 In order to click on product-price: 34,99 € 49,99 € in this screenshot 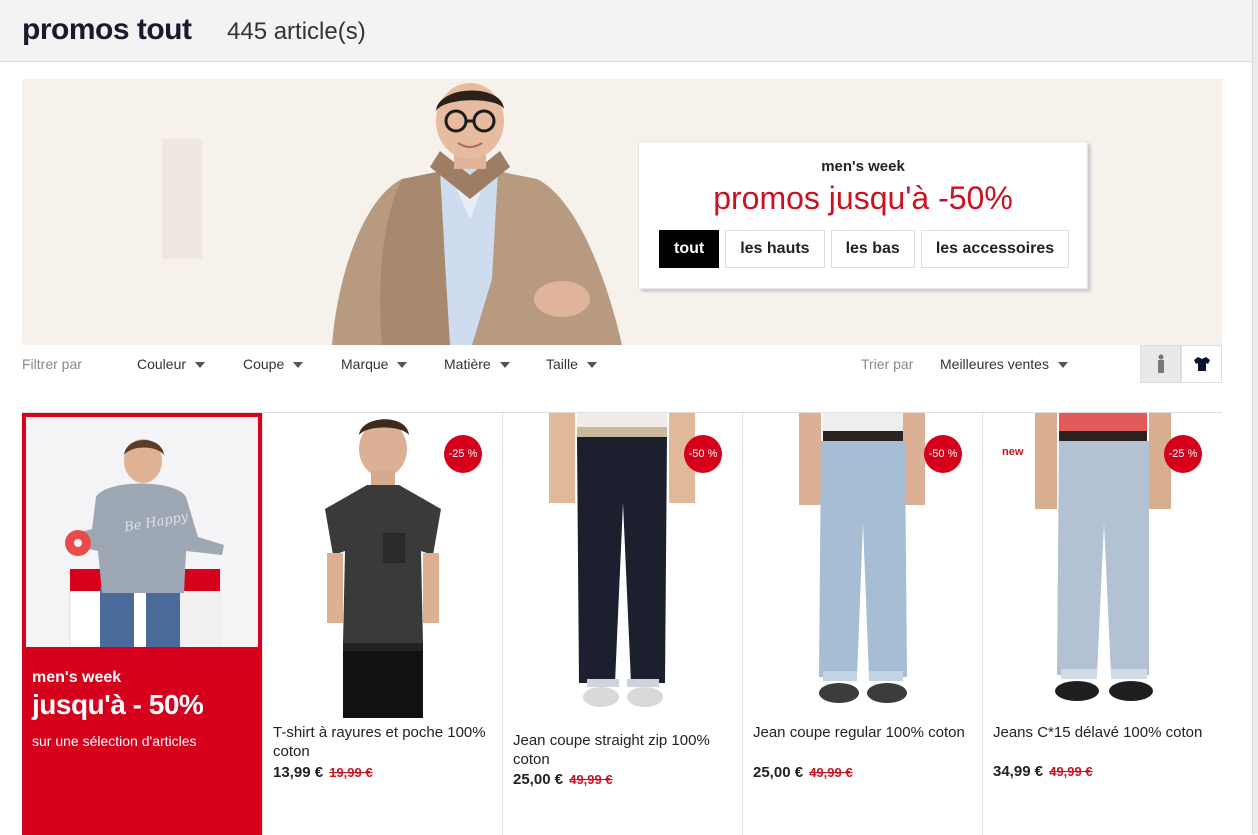, I will do `click(1043, 771)`.